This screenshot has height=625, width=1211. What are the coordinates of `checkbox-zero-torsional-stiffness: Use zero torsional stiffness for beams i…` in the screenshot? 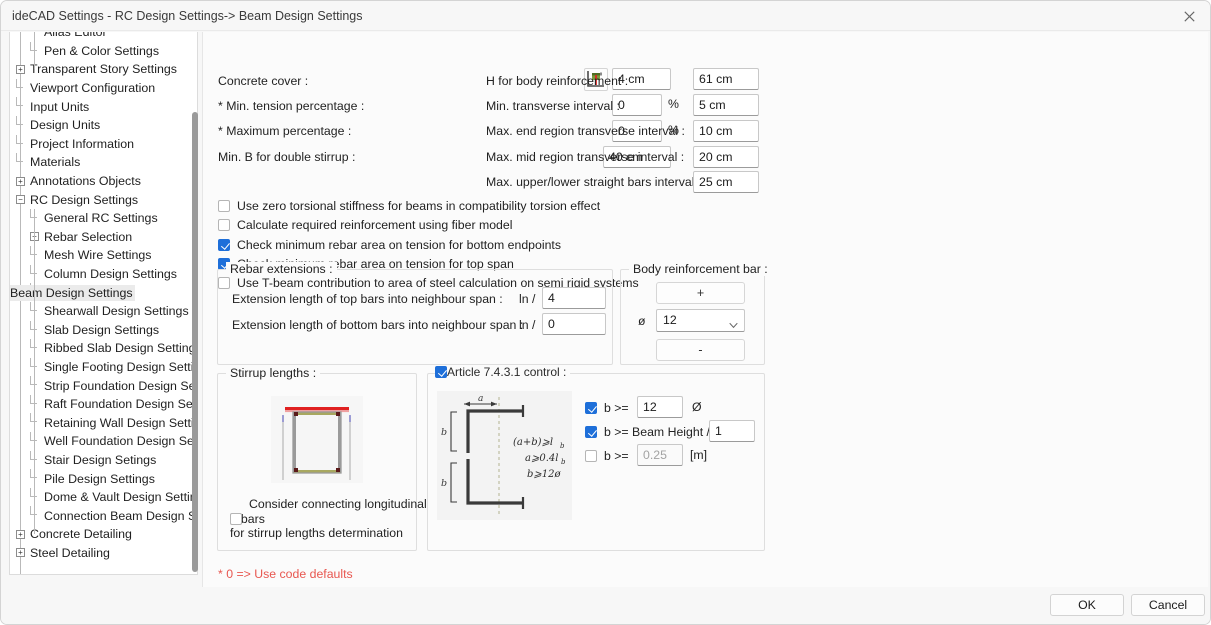 It's located at (409, 206).